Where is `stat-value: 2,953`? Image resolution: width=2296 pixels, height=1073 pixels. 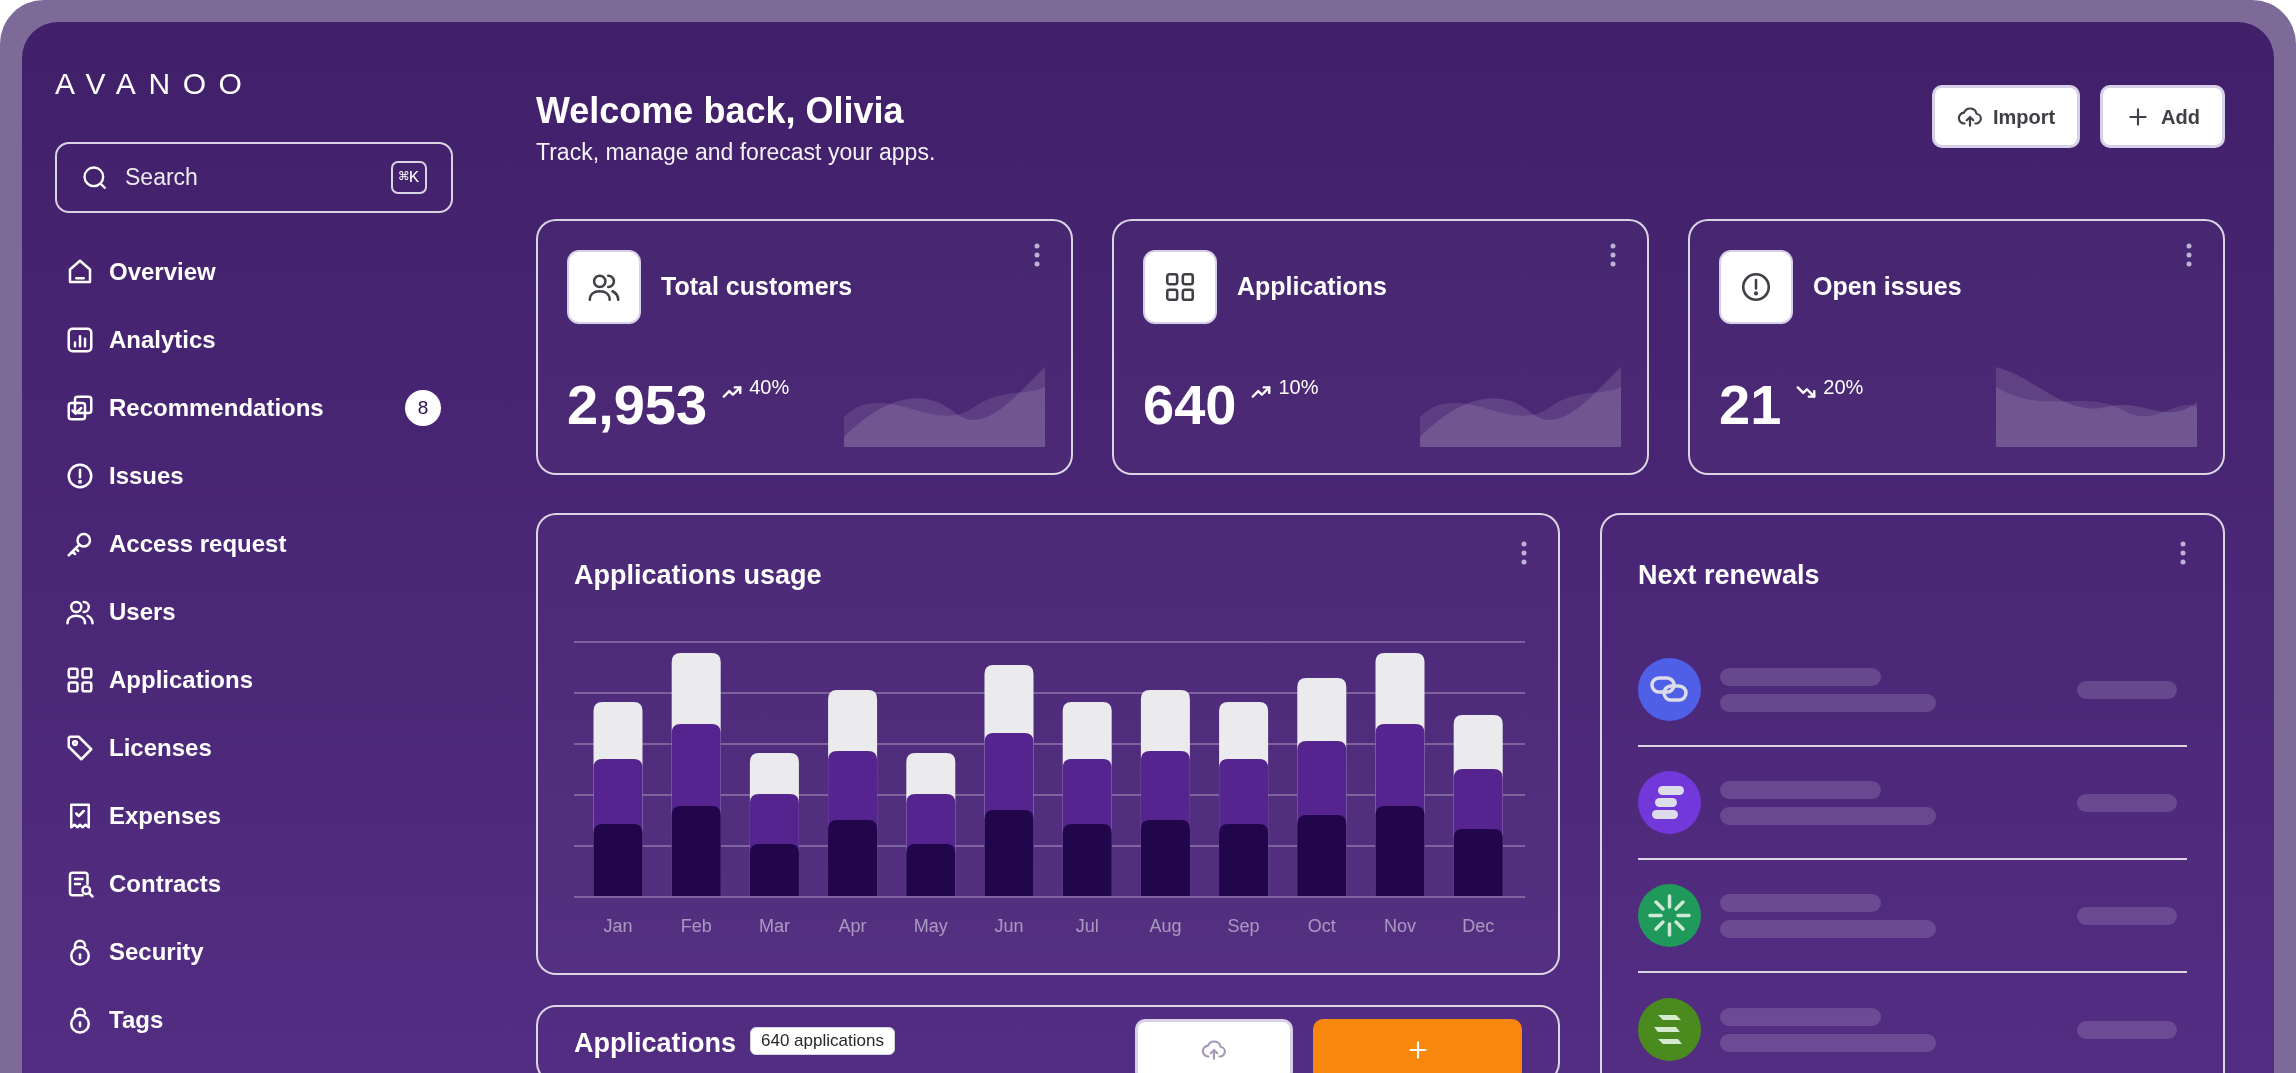 stat-value: 2,953 is located at coordinates (637, 405).